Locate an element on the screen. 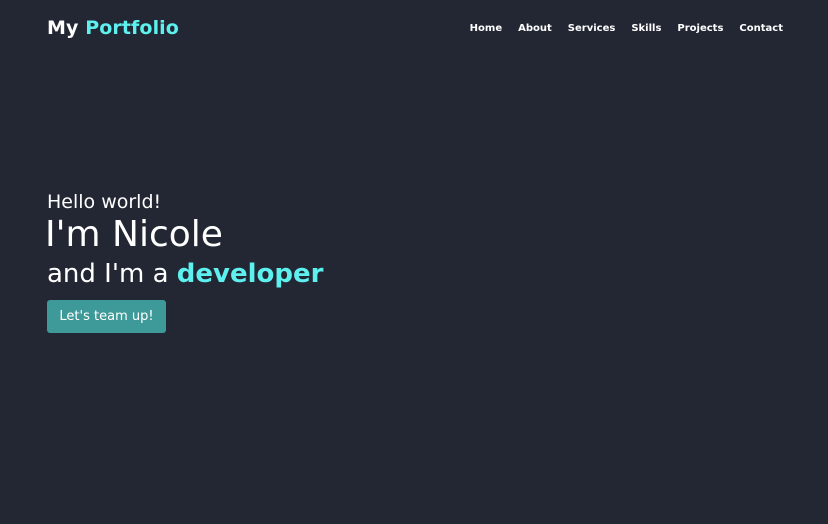  hero-role-line: and I'm a developer is located at coordinates (185, 274).